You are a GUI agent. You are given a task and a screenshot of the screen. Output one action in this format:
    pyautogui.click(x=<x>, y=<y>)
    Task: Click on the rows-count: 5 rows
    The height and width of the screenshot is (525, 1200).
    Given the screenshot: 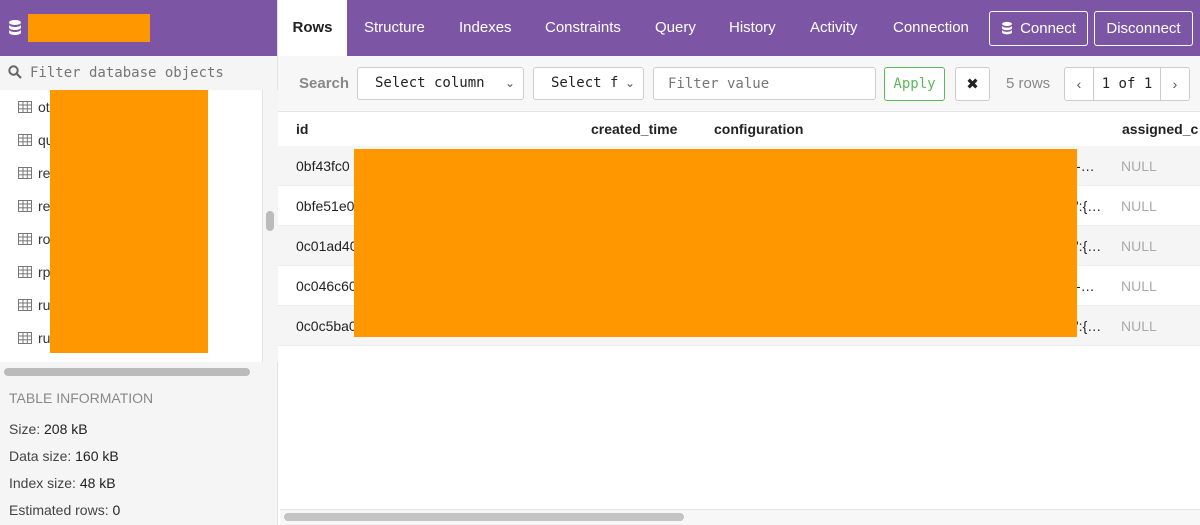 What is the action you would take?
    pyautogui.click(x=1028, y=83)
    